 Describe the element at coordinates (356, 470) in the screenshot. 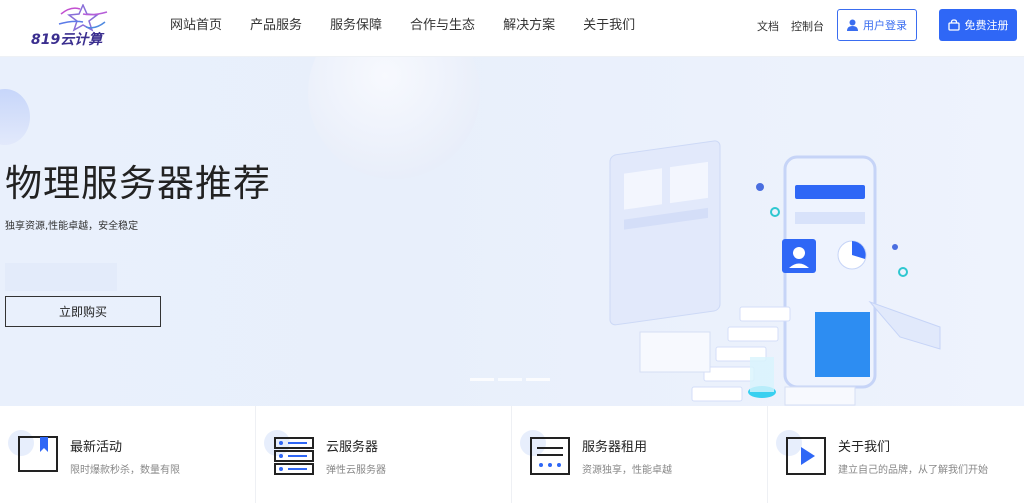

I see `feature-desc: 弹性云服务器` at that location.